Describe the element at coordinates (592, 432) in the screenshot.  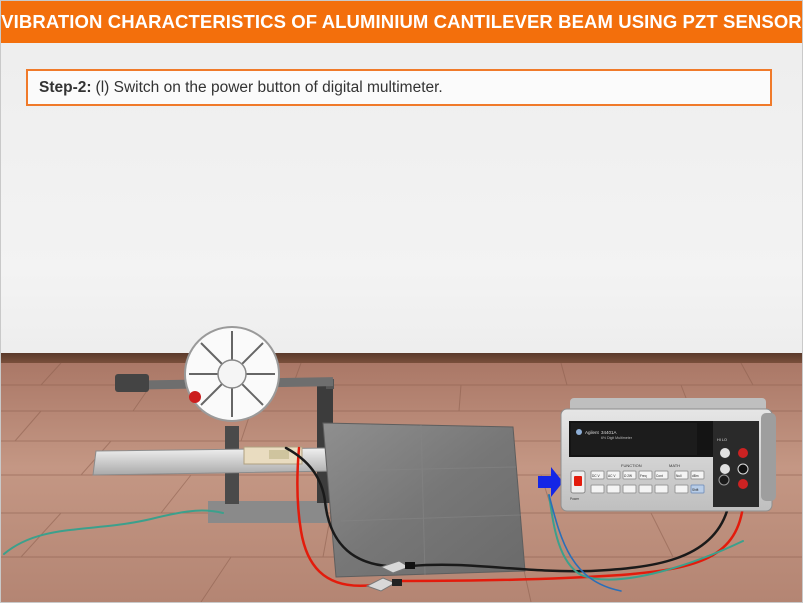
I see `brand-label: Agilent` at that location.